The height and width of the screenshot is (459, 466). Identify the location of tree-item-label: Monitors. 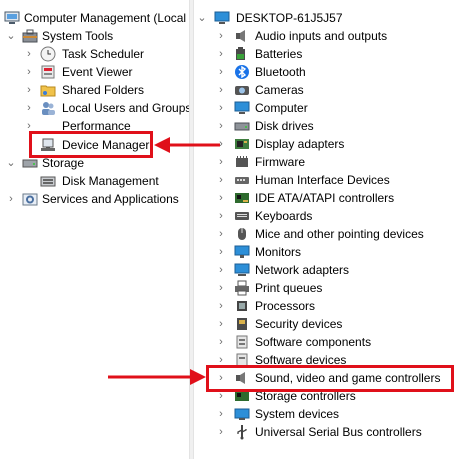
(278, 252).